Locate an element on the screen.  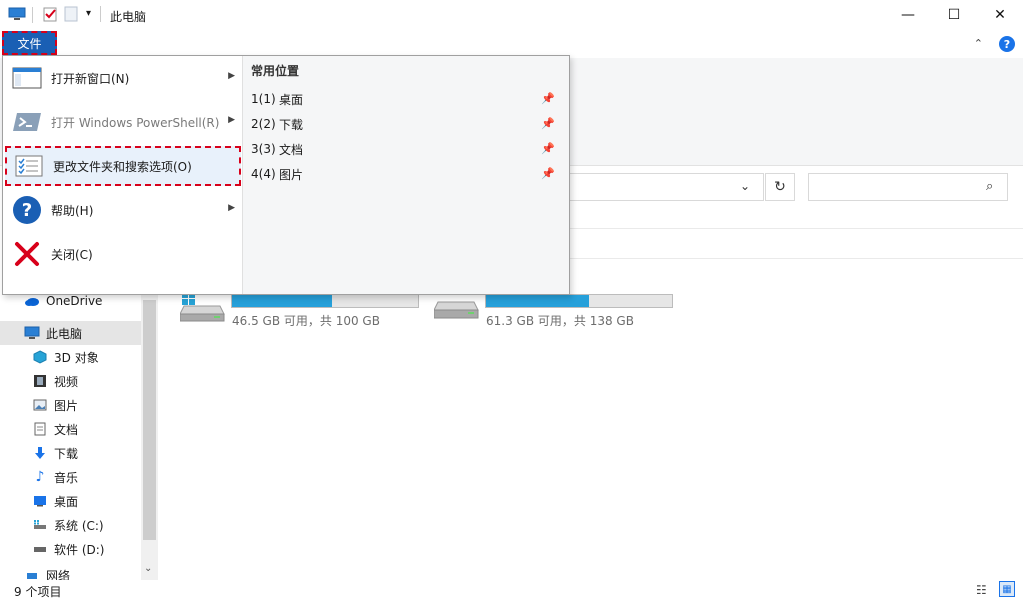
menu-item-label: 更改文件夹和搜索选项(O) is located at coordinates (122, 166).